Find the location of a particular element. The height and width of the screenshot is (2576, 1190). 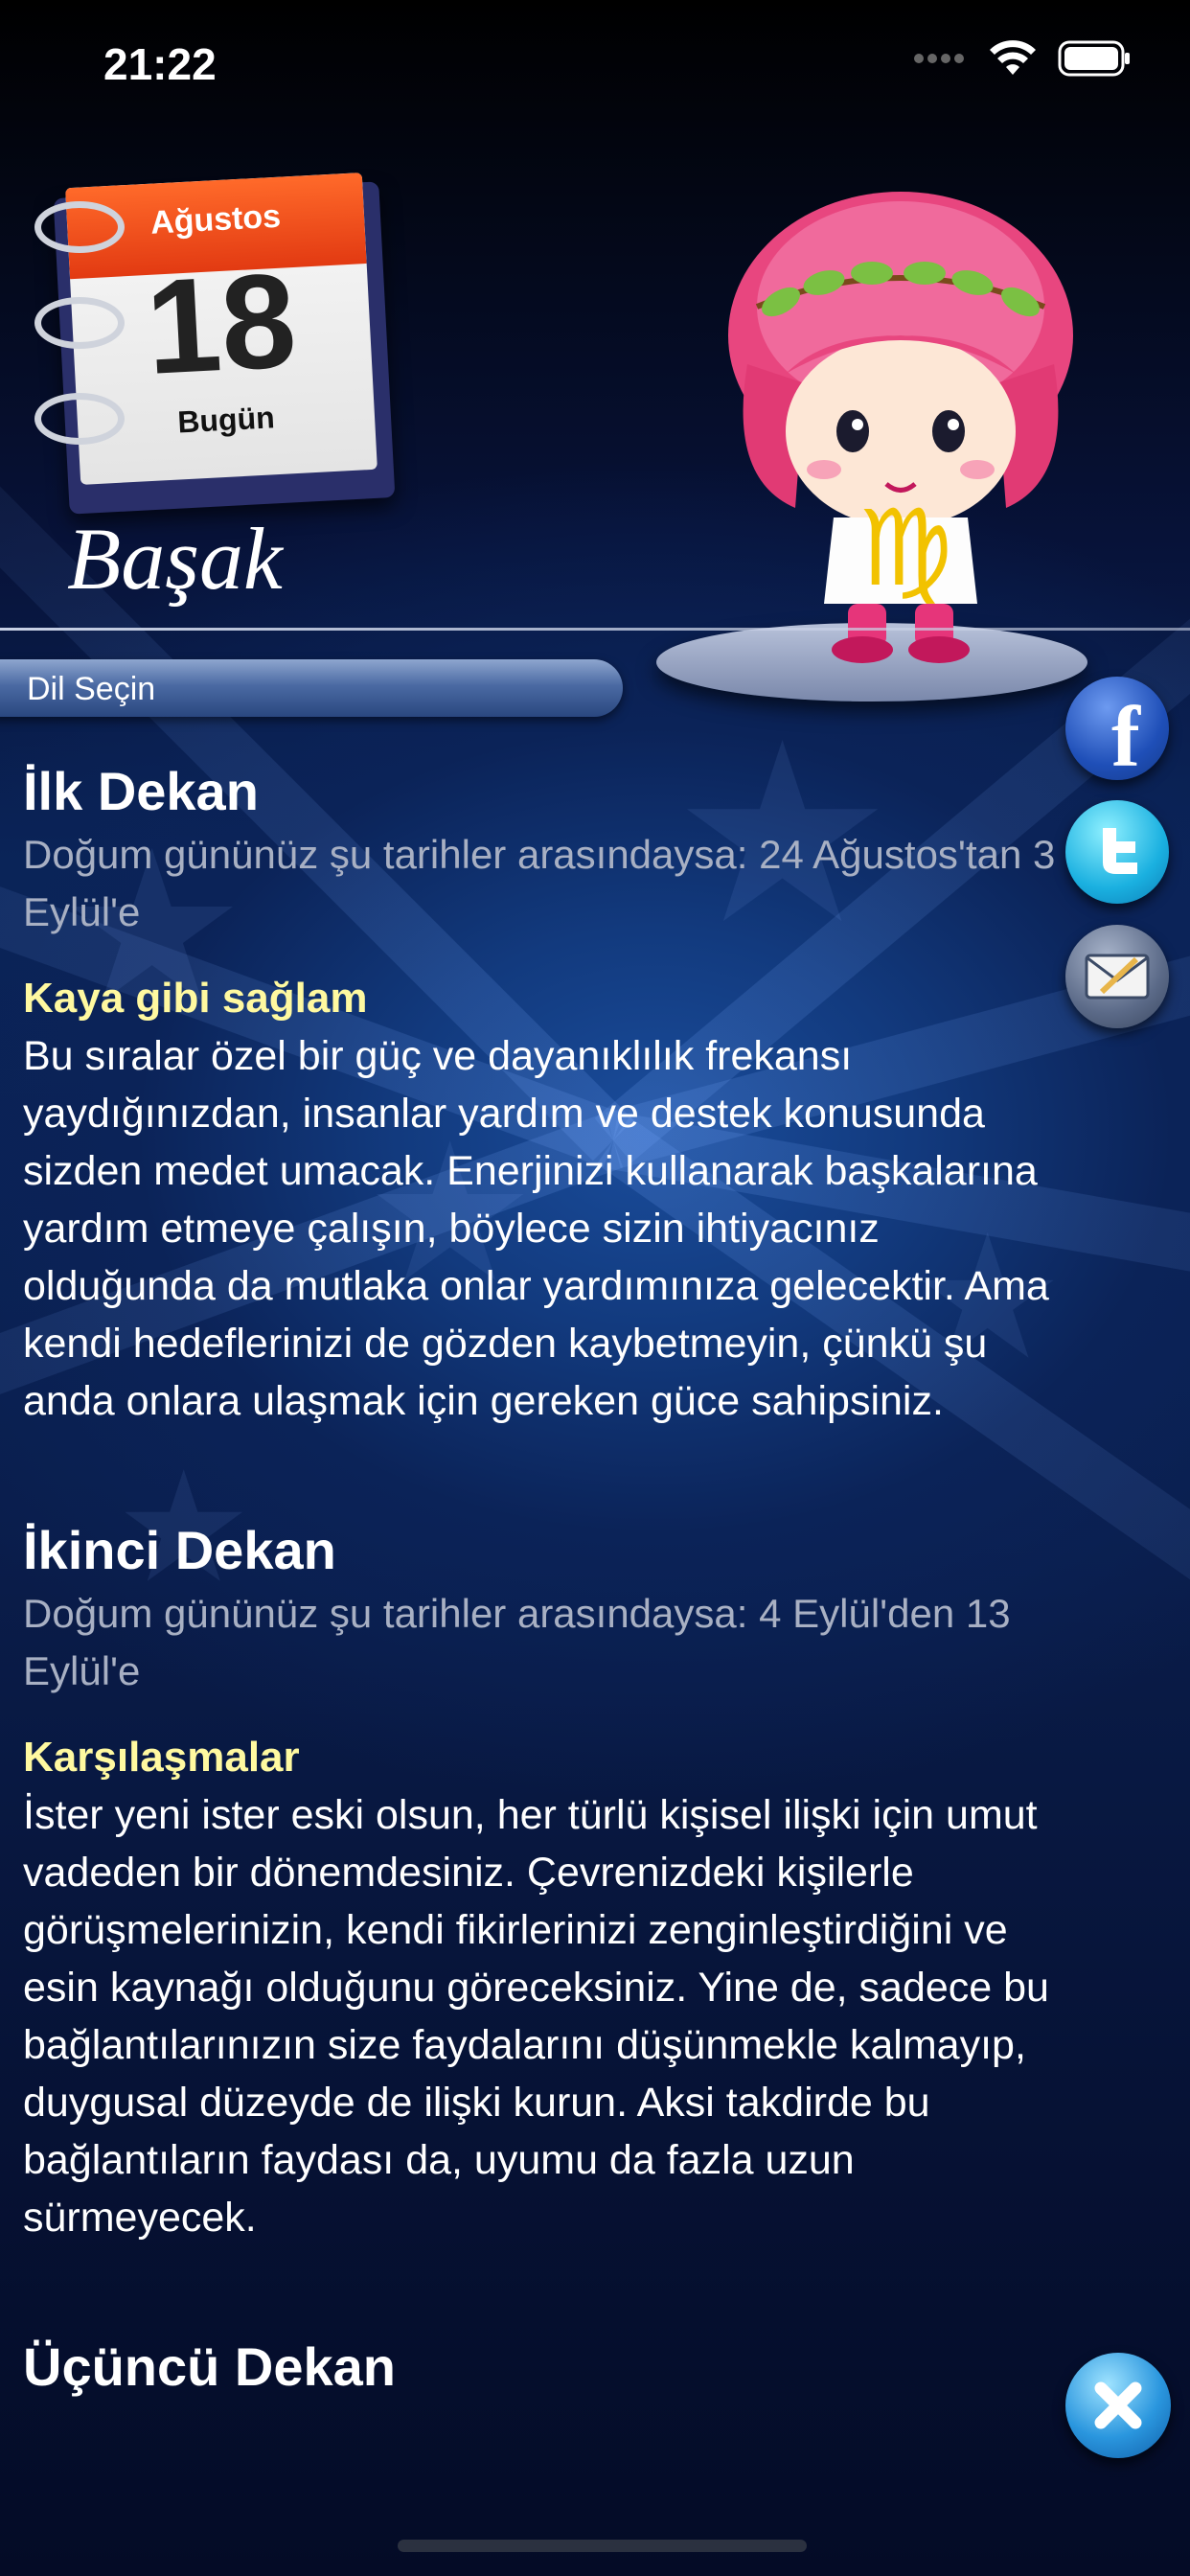

decan-section-3: Üçüncü Dekan is located at coordinates (543, 2367).